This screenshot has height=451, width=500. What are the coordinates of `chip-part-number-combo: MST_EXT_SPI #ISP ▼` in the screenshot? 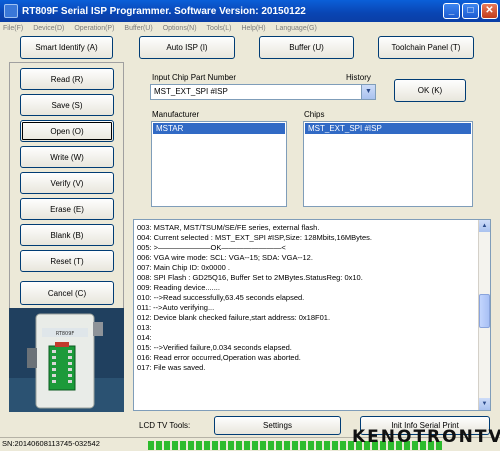 It's located at (263, 92).